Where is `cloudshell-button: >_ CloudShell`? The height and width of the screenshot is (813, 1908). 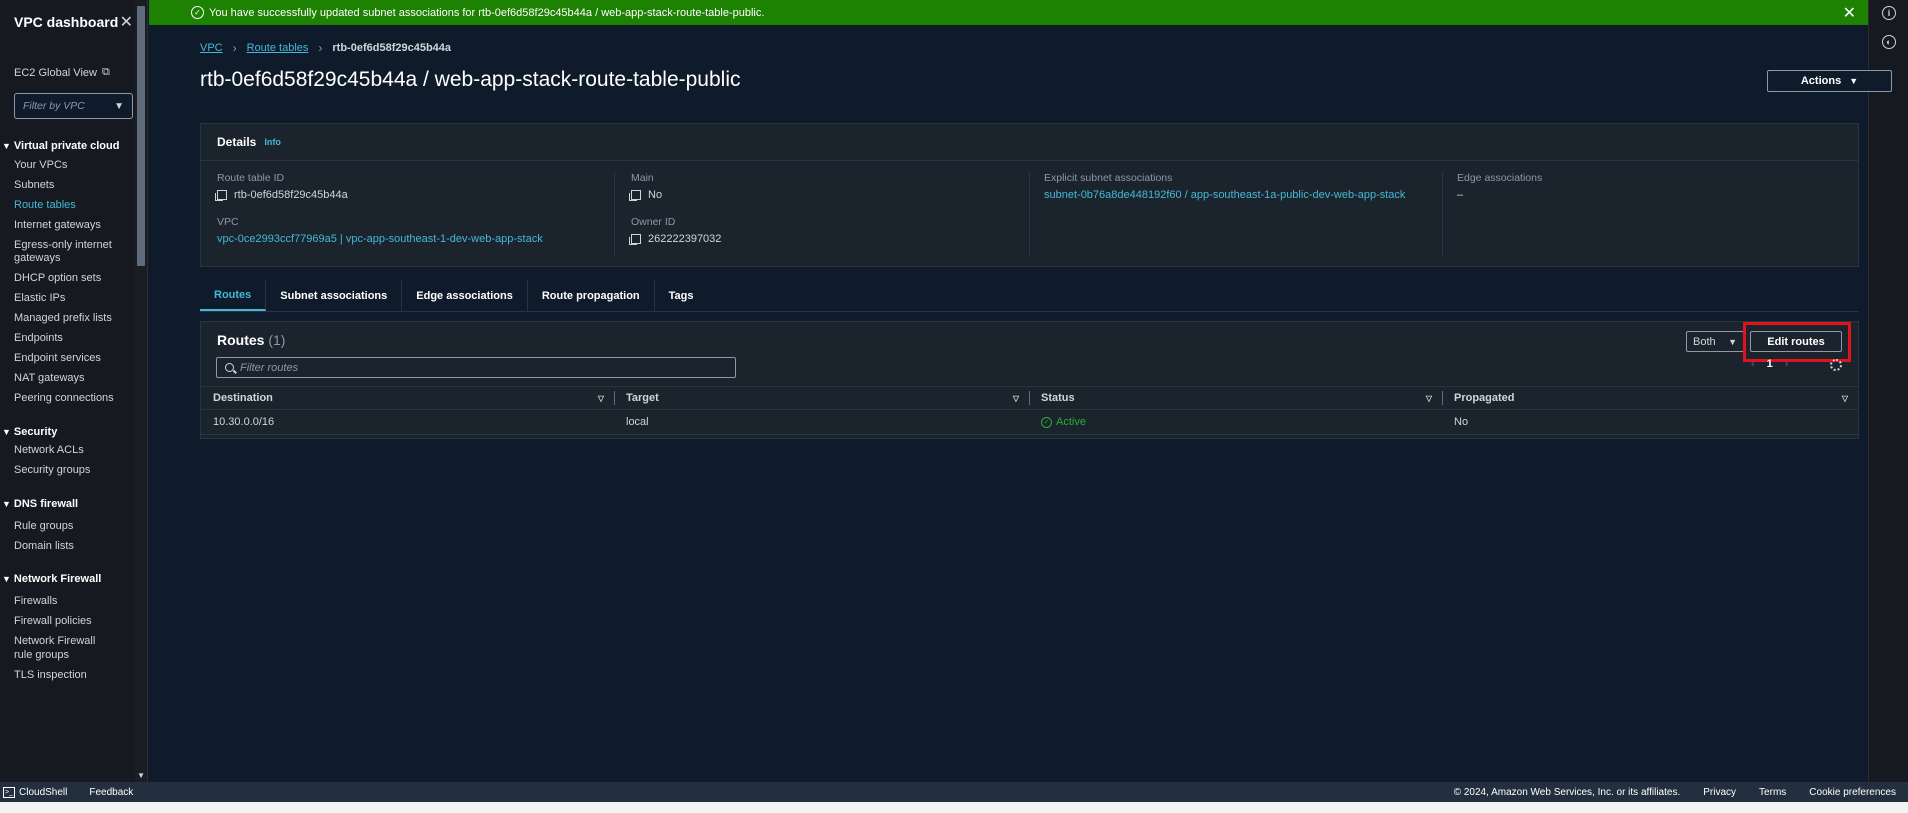 cloudshell-button: >_ CloudShell is located at coordinates (35, 792).